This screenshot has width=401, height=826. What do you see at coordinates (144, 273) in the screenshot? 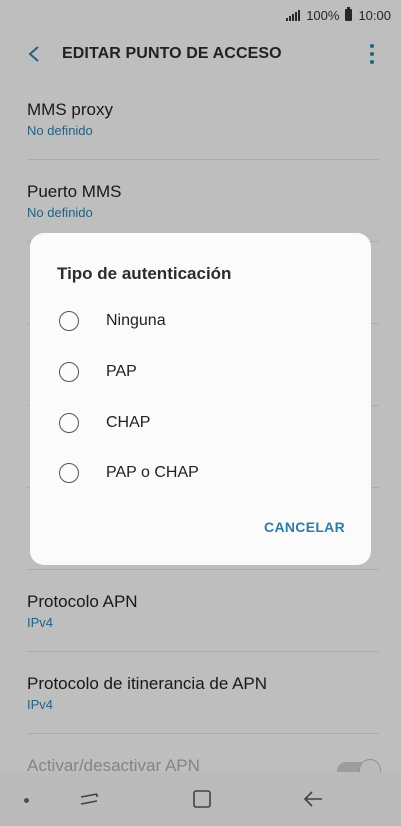
I see `dialog-title: Tipo de autenticación` at bounding box center [144, 273].